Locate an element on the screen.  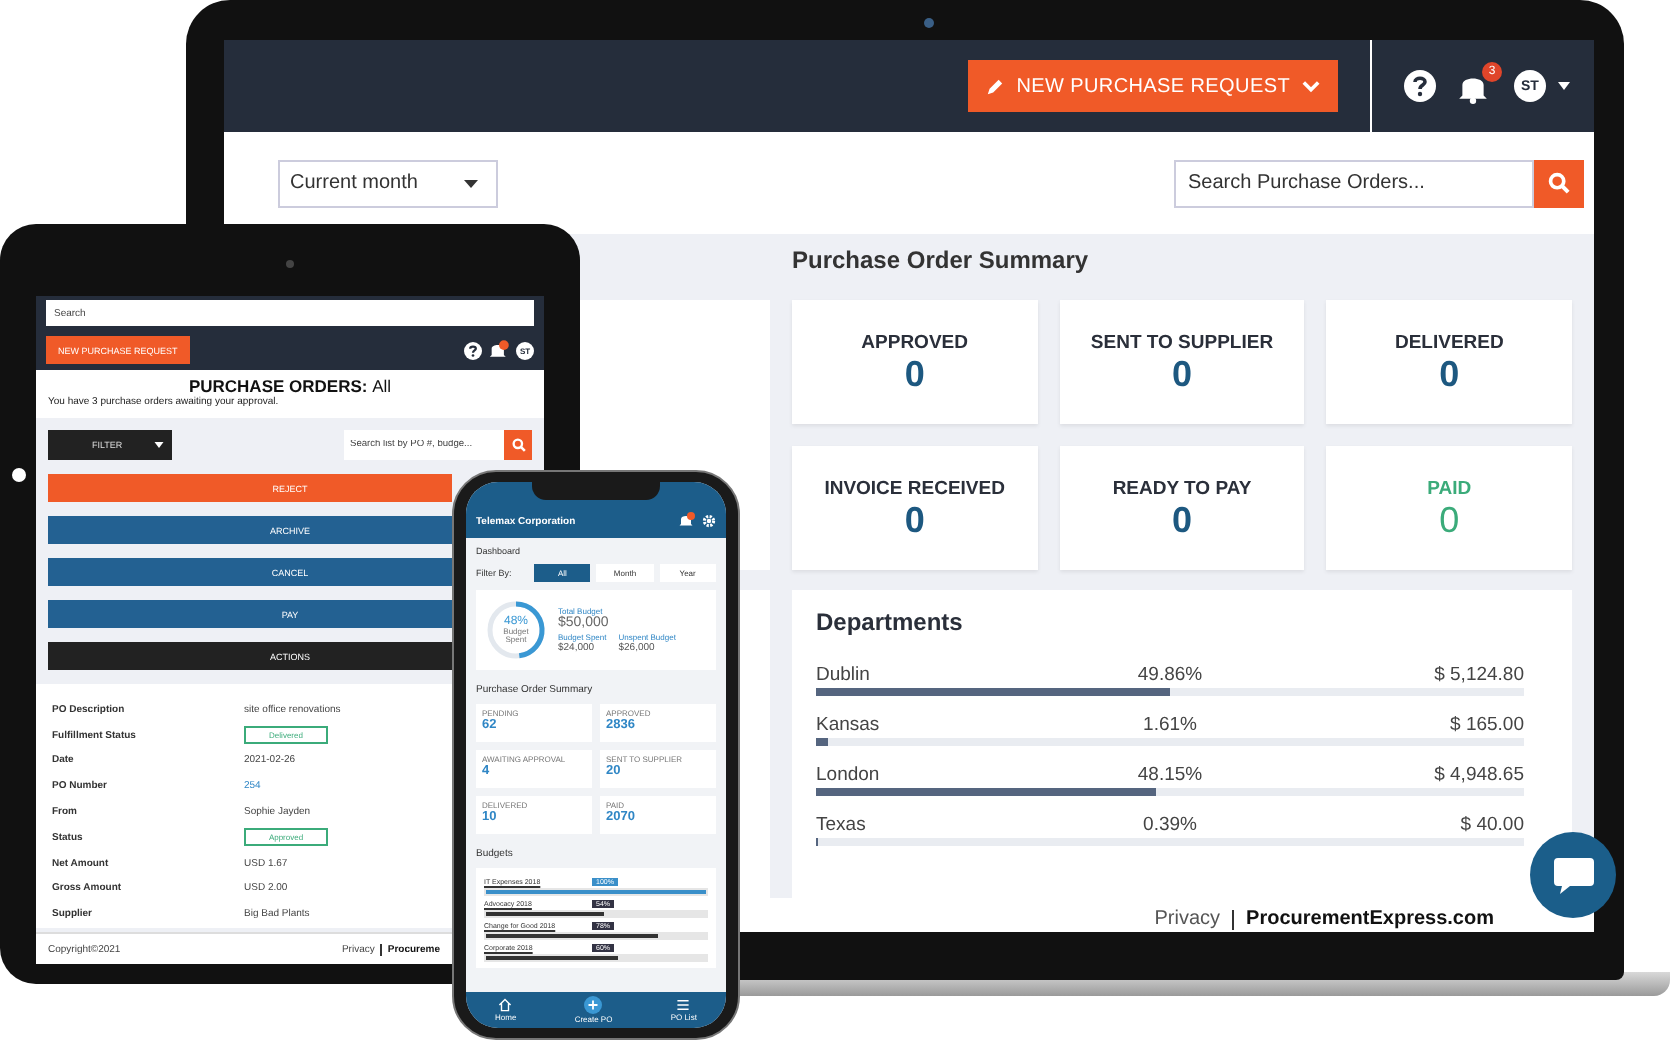
status-card: SENT TO SUPPLIER 0 is located at coordinates (1182, 362).